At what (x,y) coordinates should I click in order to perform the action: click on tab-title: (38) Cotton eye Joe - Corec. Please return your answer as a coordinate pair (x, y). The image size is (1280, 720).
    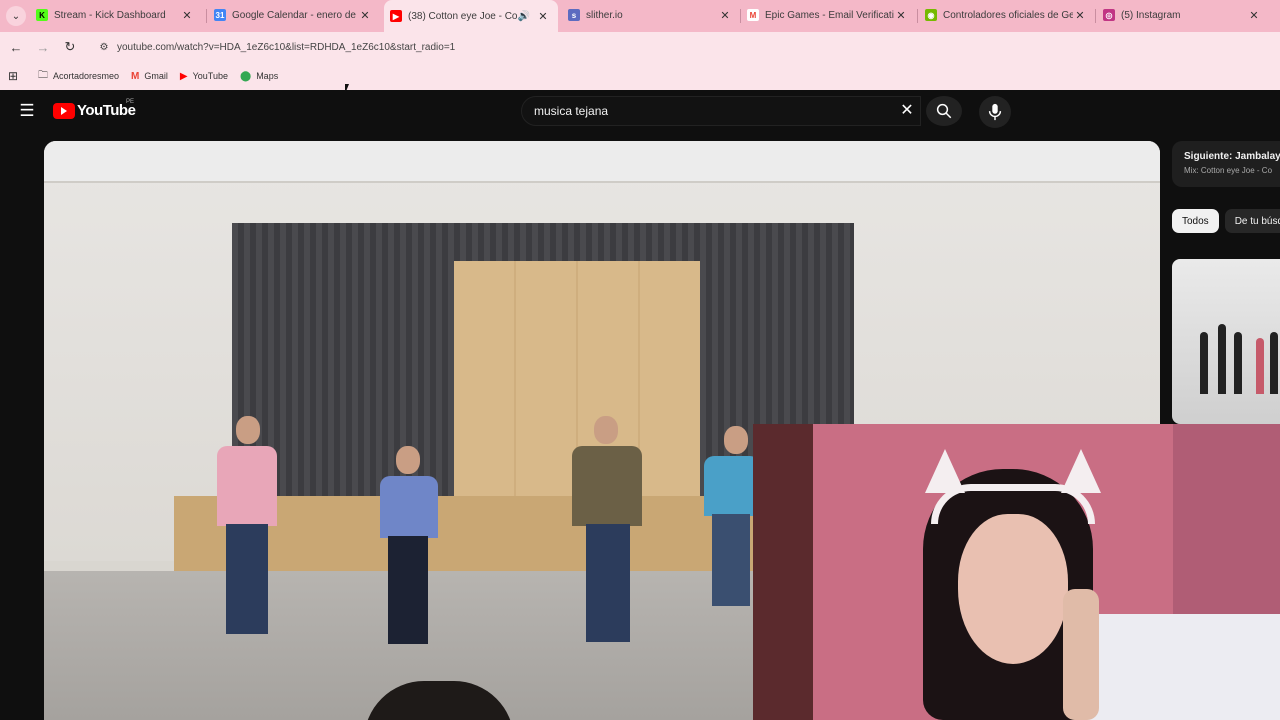
    Looking at the image, I should click on (463, 16).